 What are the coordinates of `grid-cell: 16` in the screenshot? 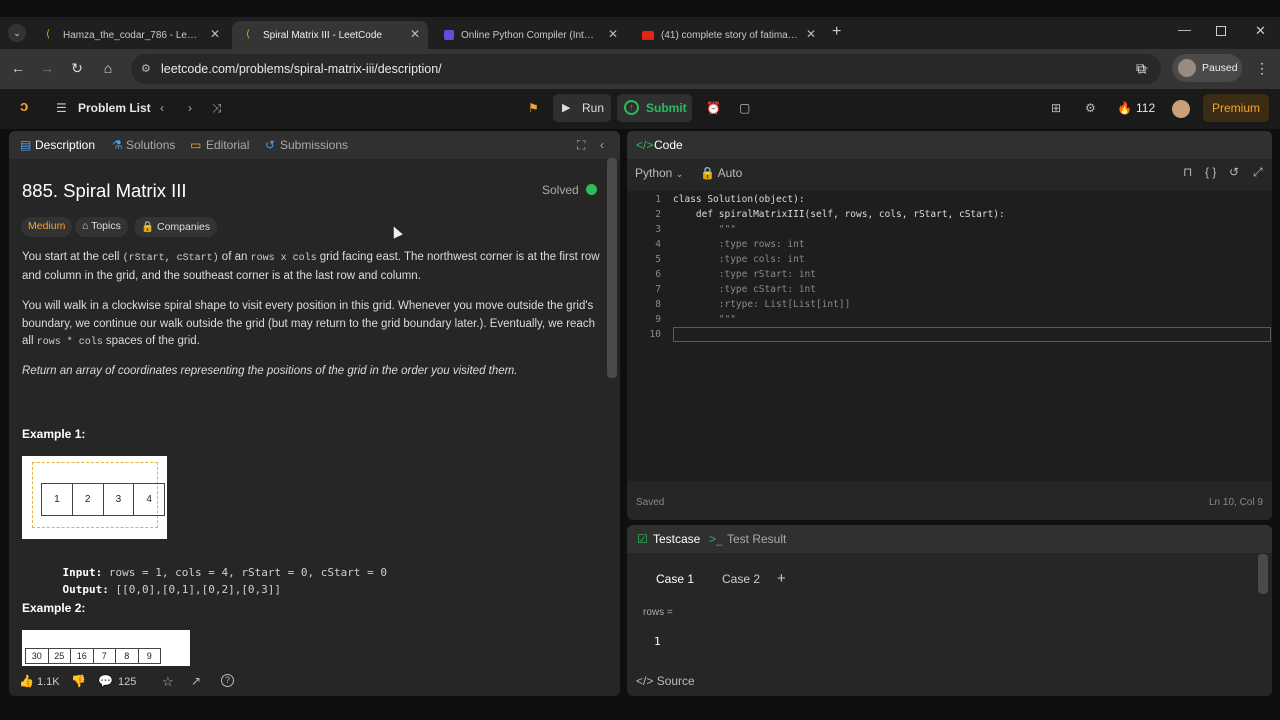 It's located at (82, 656).